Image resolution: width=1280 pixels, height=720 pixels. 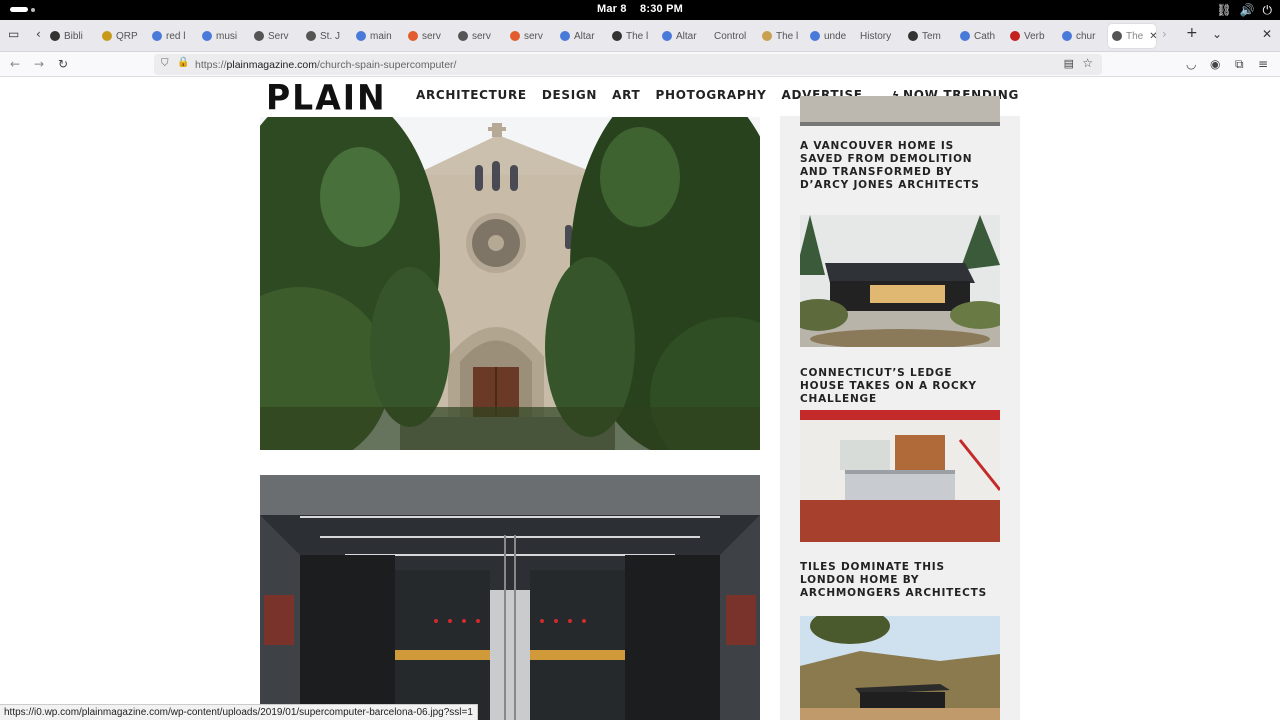 What do you see at coordinates (569, 95) in the screenshot?
I see `nav-design: DESIGN` at bounding box center [569, 95].